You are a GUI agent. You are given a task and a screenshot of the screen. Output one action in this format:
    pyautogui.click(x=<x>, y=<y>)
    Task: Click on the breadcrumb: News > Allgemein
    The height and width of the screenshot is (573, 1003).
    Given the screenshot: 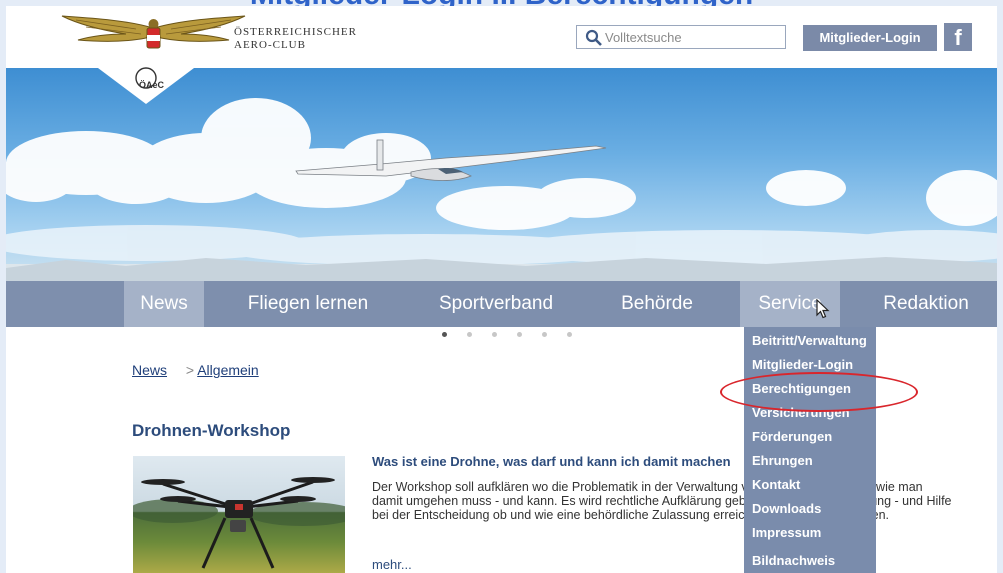 What is the action you would take?
    pyautogui.click(x=195, y=370)
    